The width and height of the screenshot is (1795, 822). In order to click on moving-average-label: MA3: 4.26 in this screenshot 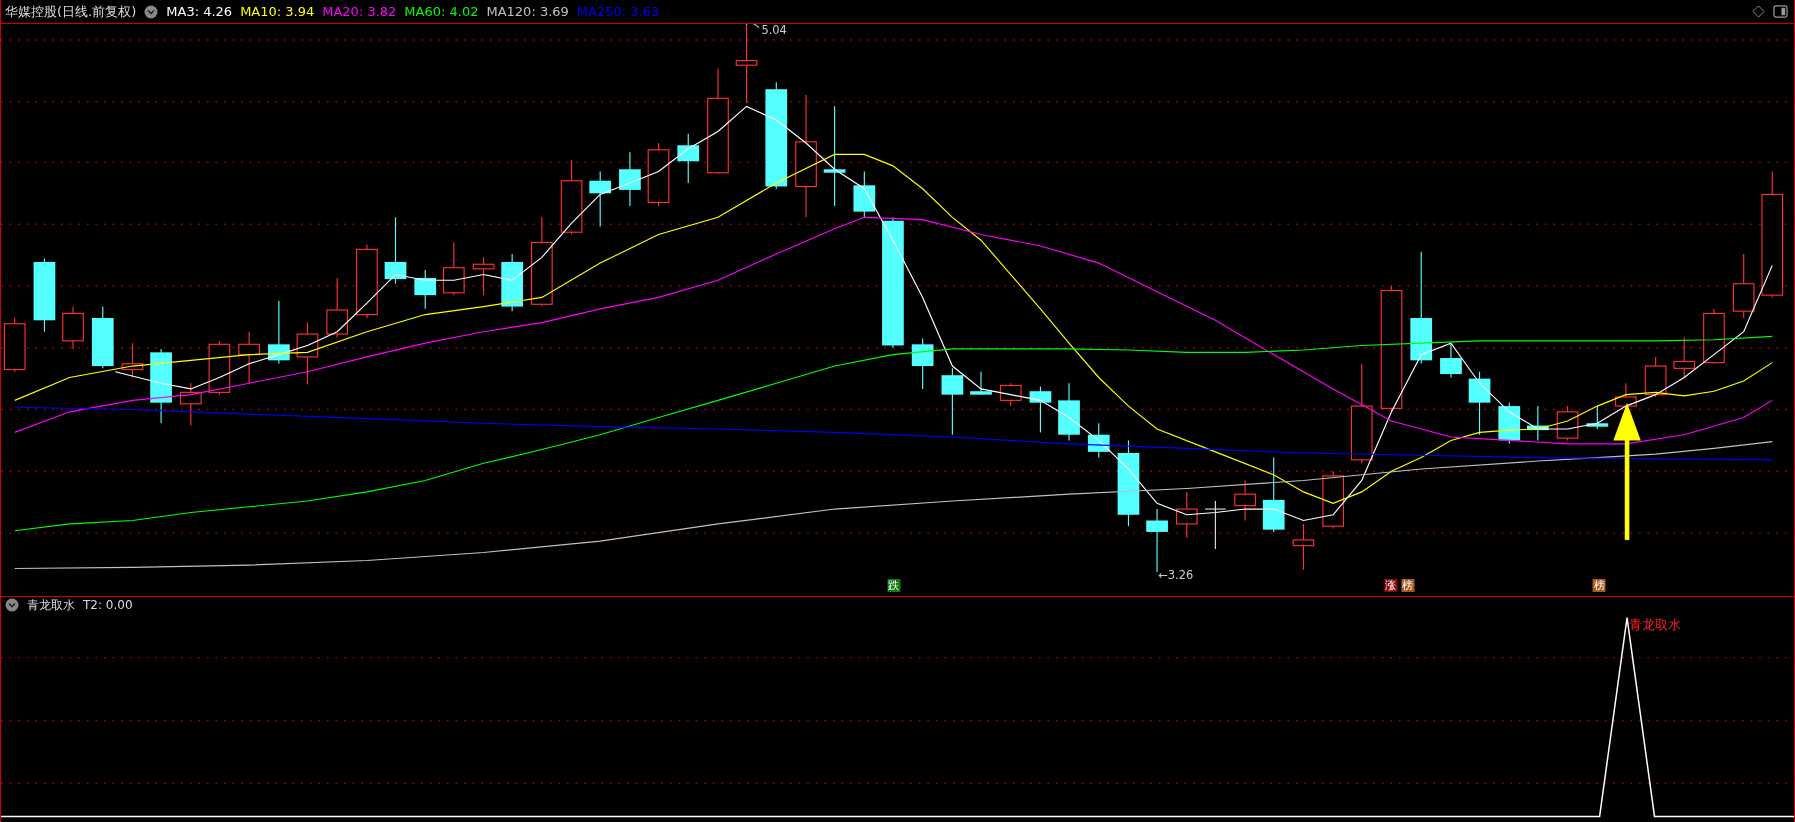, I will do `click(199, 11)`.